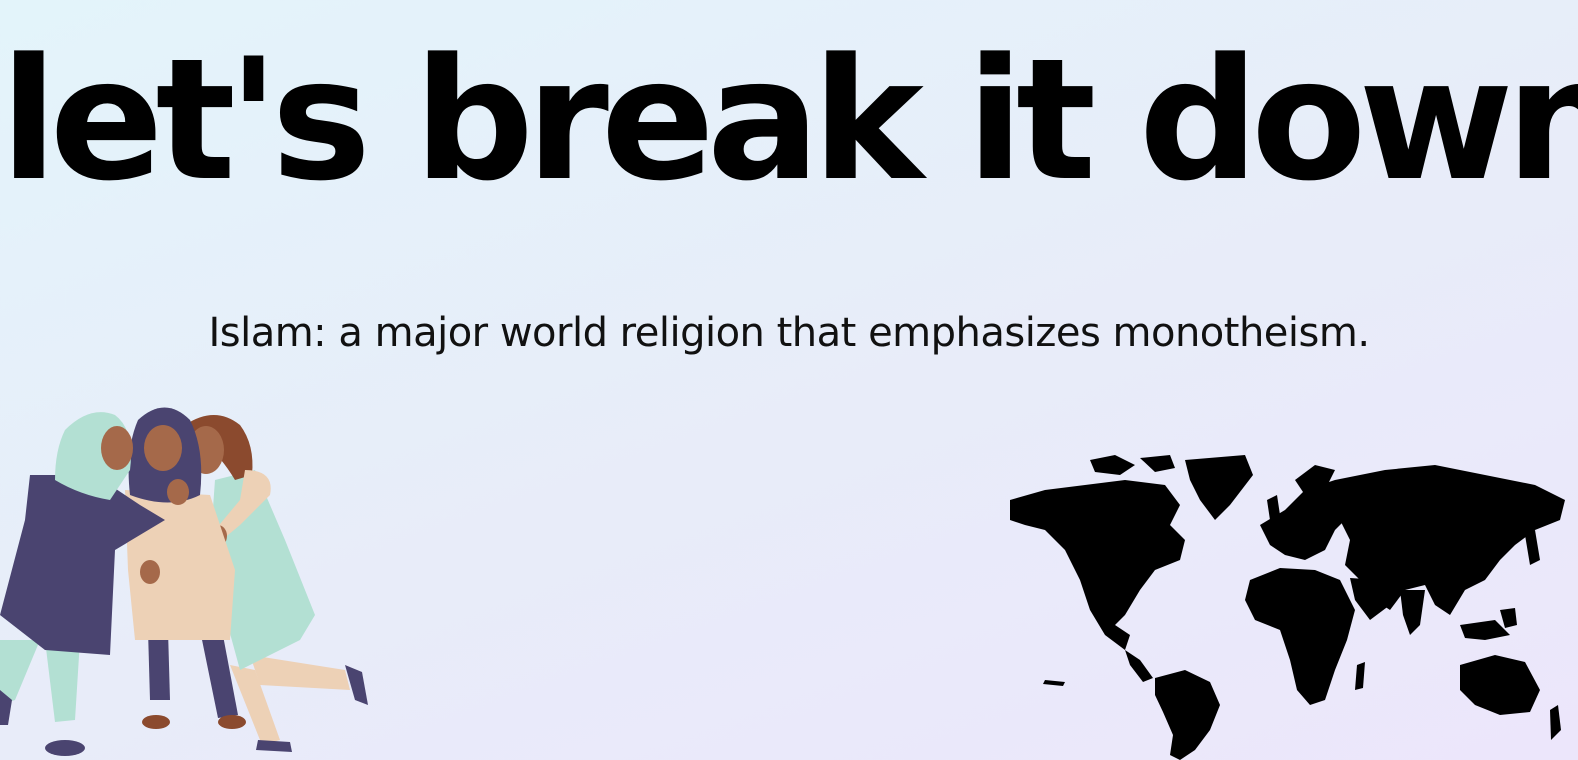 The image size is (1578, 760). I want to click on three-women-hugging-illustration, so click(184, 581).